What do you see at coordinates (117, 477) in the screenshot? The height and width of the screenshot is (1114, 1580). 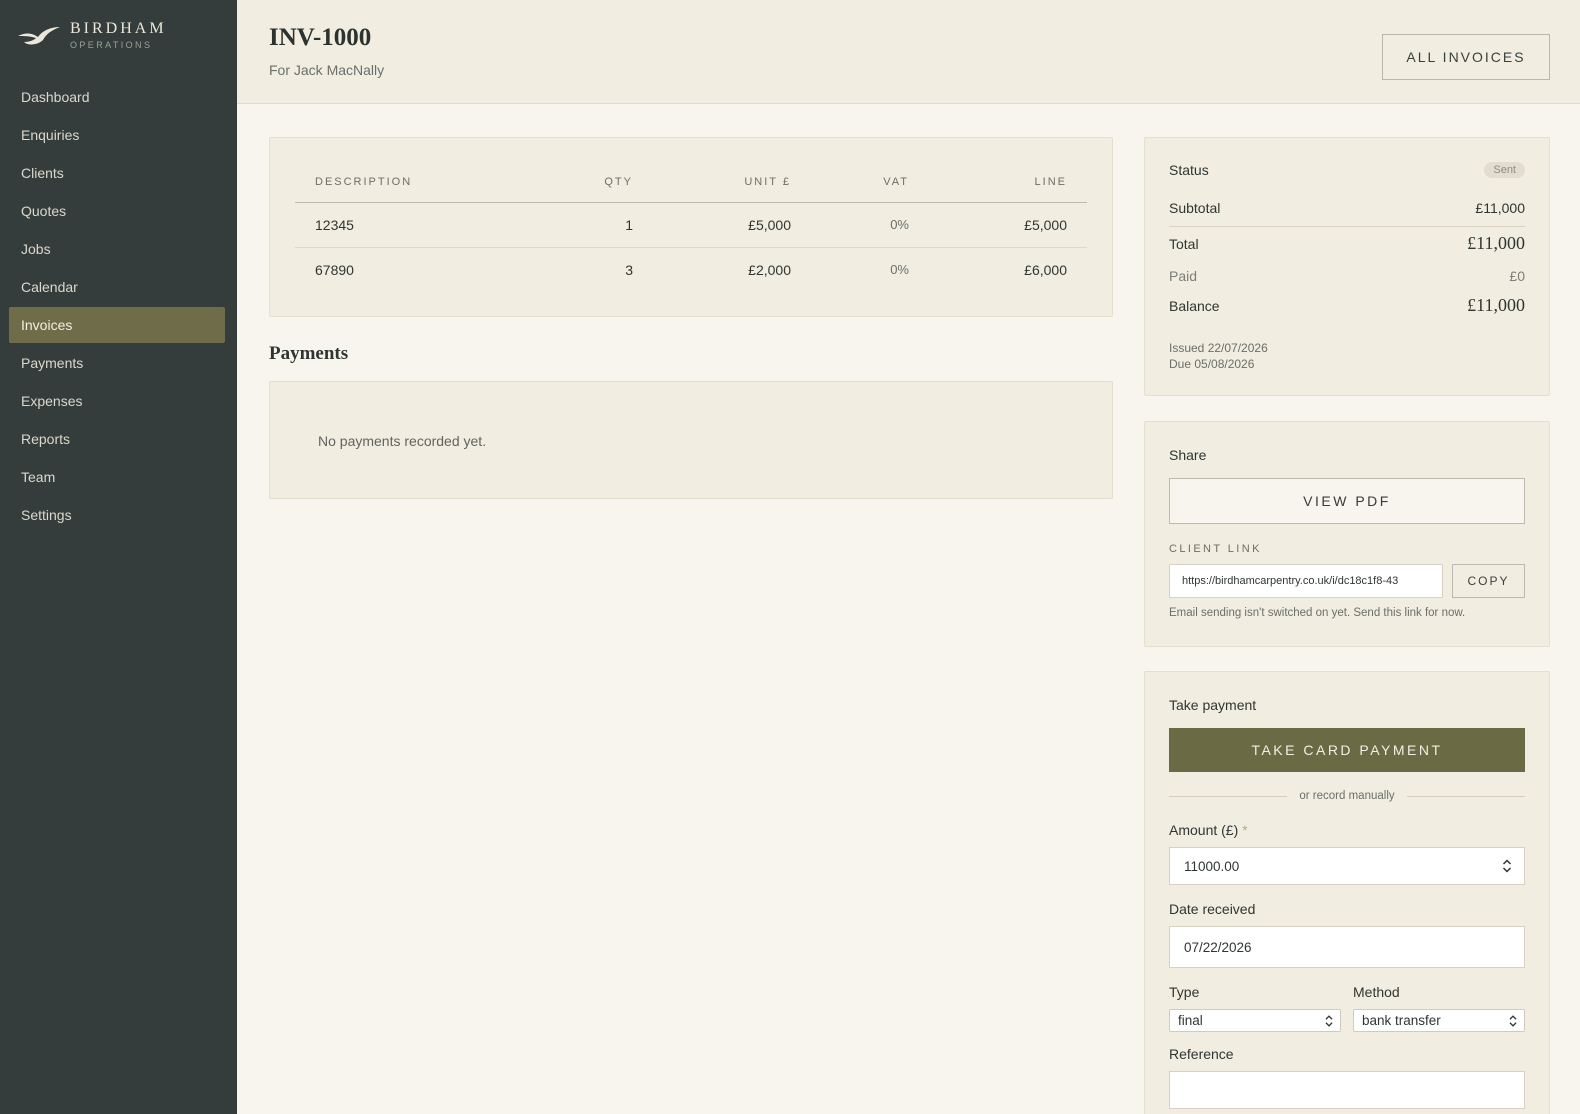 I see `sidebar-item-team: Team` at bounding box center [117, 477].